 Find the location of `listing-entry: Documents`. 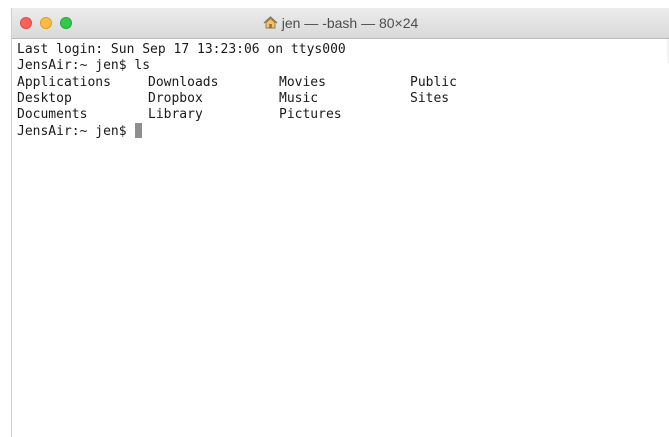

listing-entry: Documents is located at coordinates (52, 115).